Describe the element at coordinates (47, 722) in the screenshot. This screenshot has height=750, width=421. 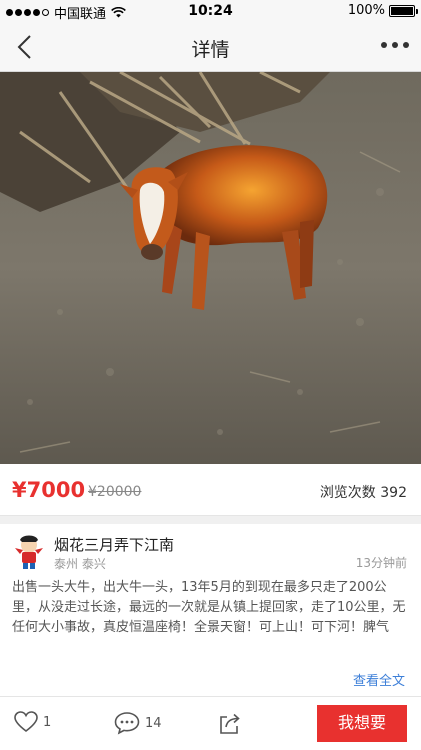
I see `like-count: 1` at that location.